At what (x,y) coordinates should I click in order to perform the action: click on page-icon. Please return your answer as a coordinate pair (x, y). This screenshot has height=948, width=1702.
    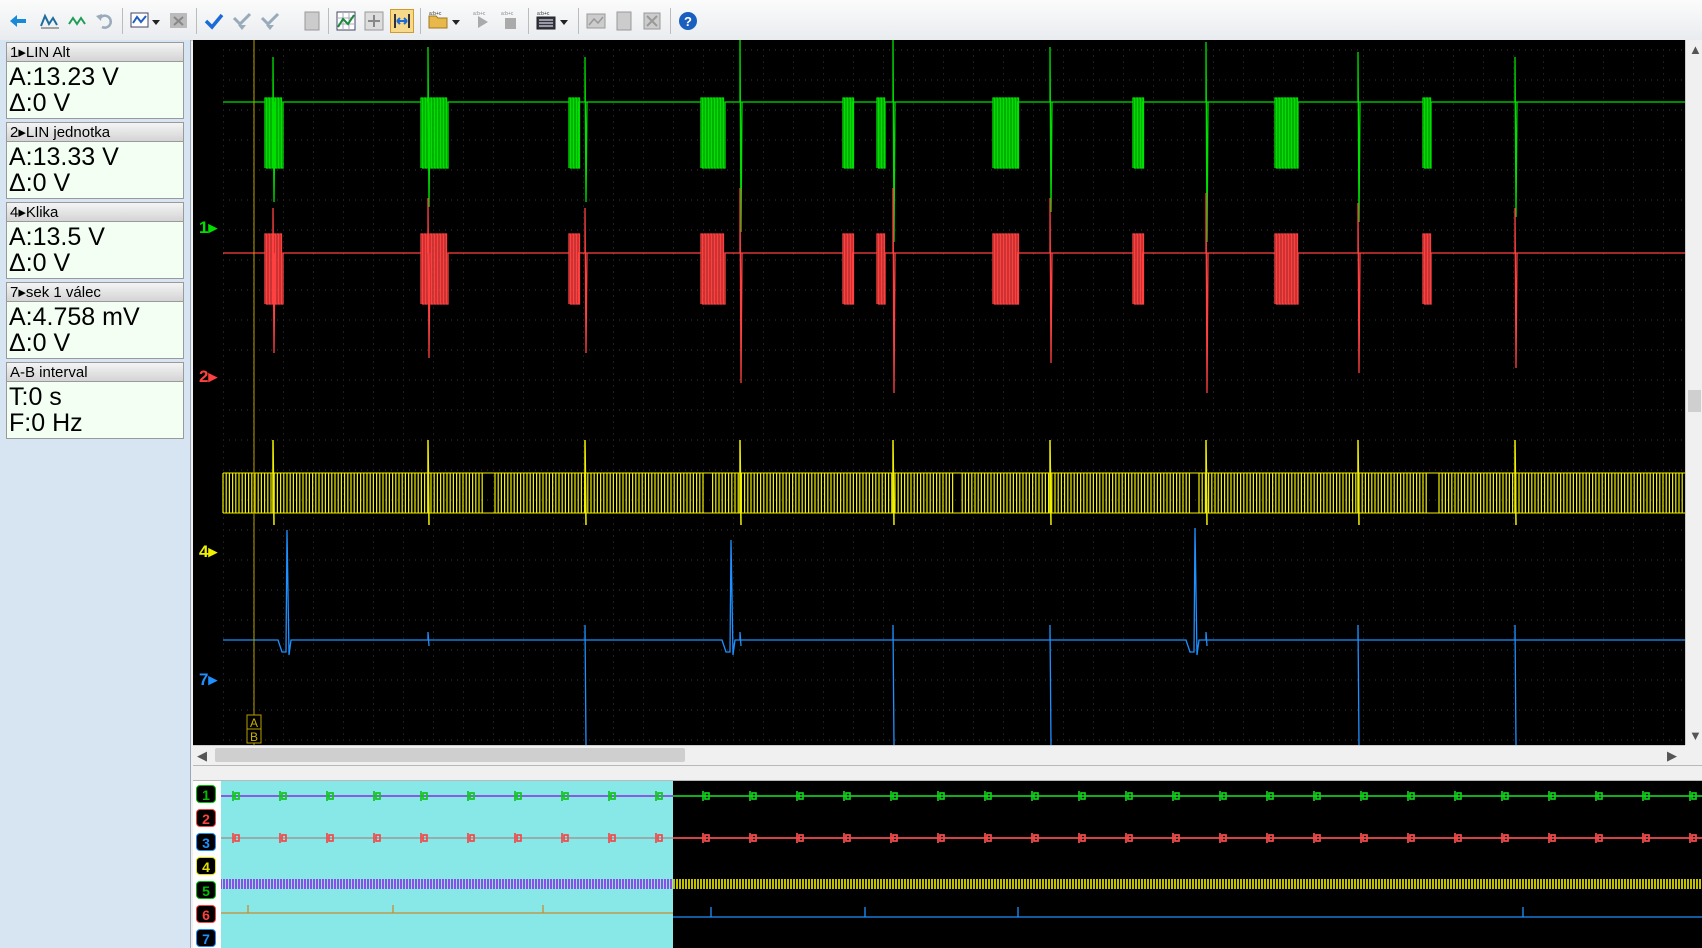
    Looking at the image, I should click on (312, 21).